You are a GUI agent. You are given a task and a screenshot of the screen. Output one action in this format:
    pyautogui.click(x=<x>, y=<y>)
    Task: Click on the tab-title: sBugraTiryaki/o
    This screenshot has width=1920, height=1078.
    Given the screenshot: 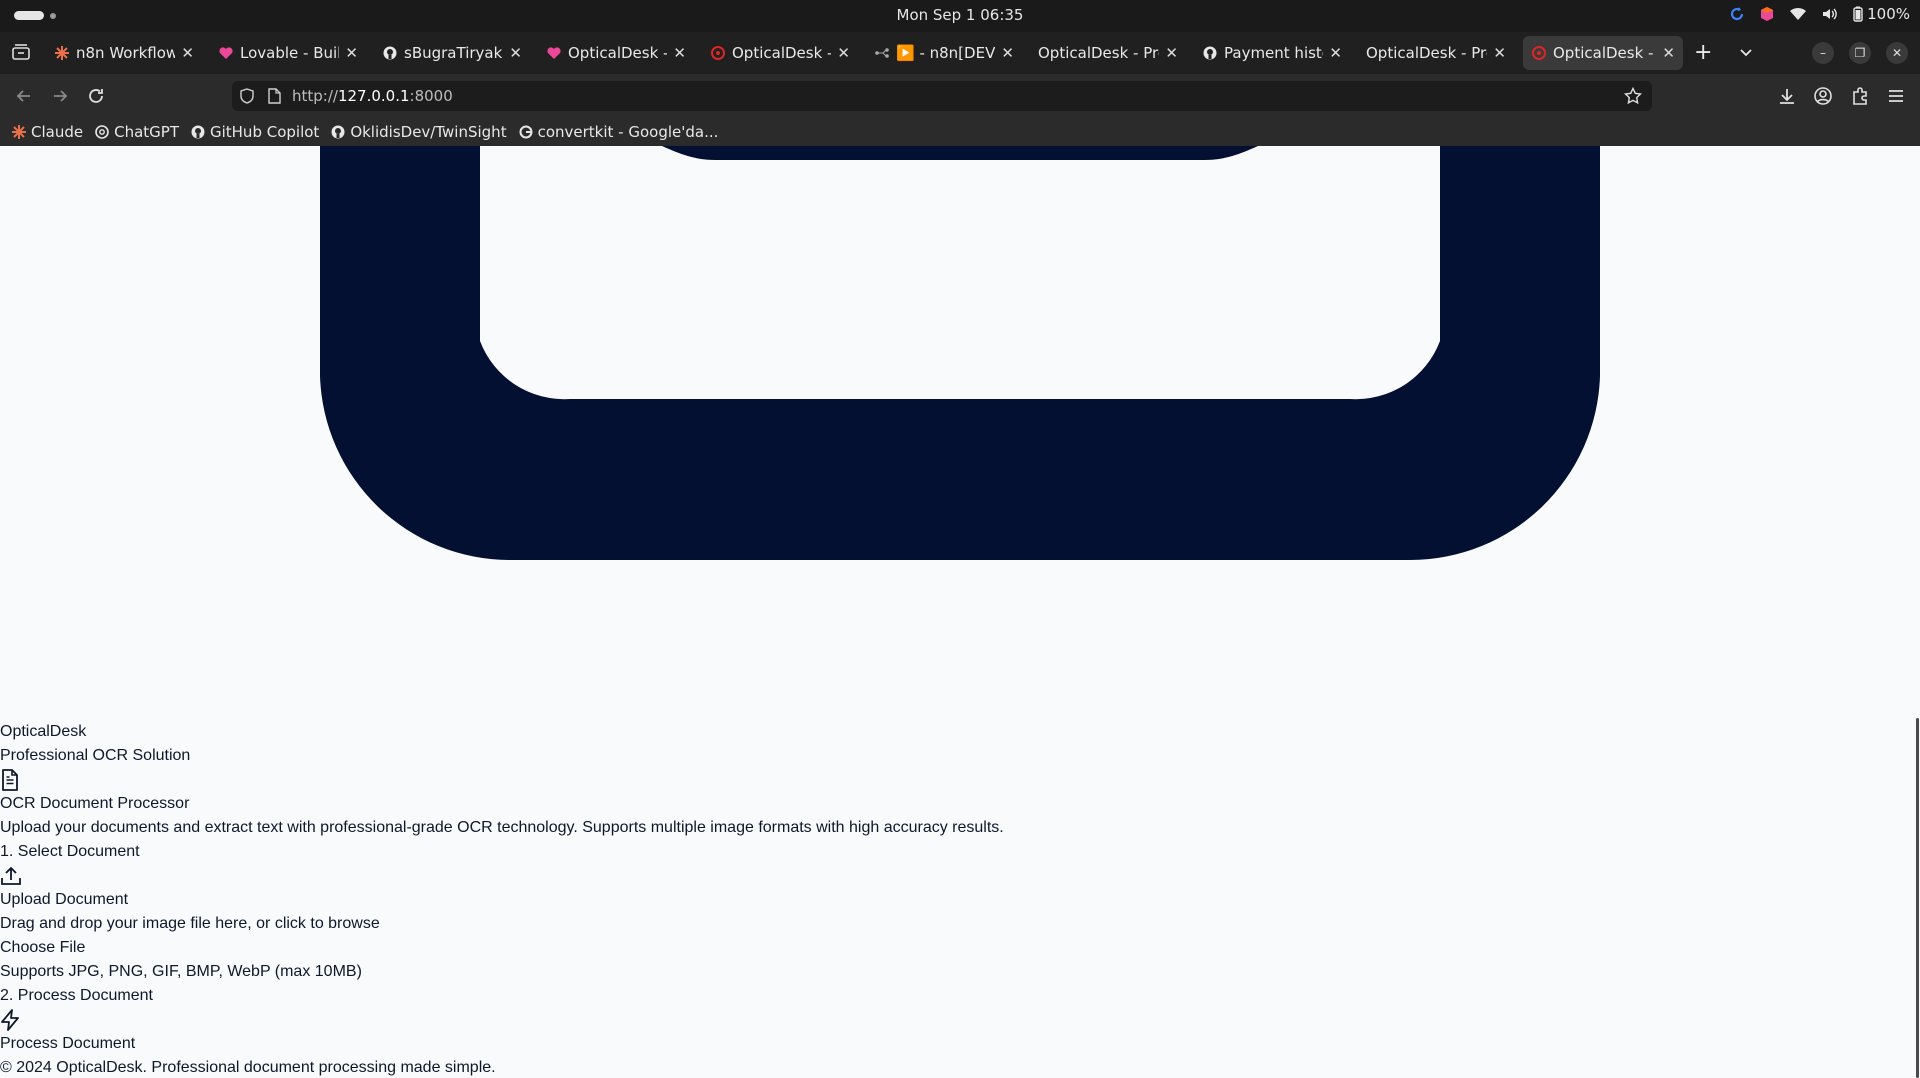 What is the action you would take?
    pyautogui.click(x=453, y=53)
    